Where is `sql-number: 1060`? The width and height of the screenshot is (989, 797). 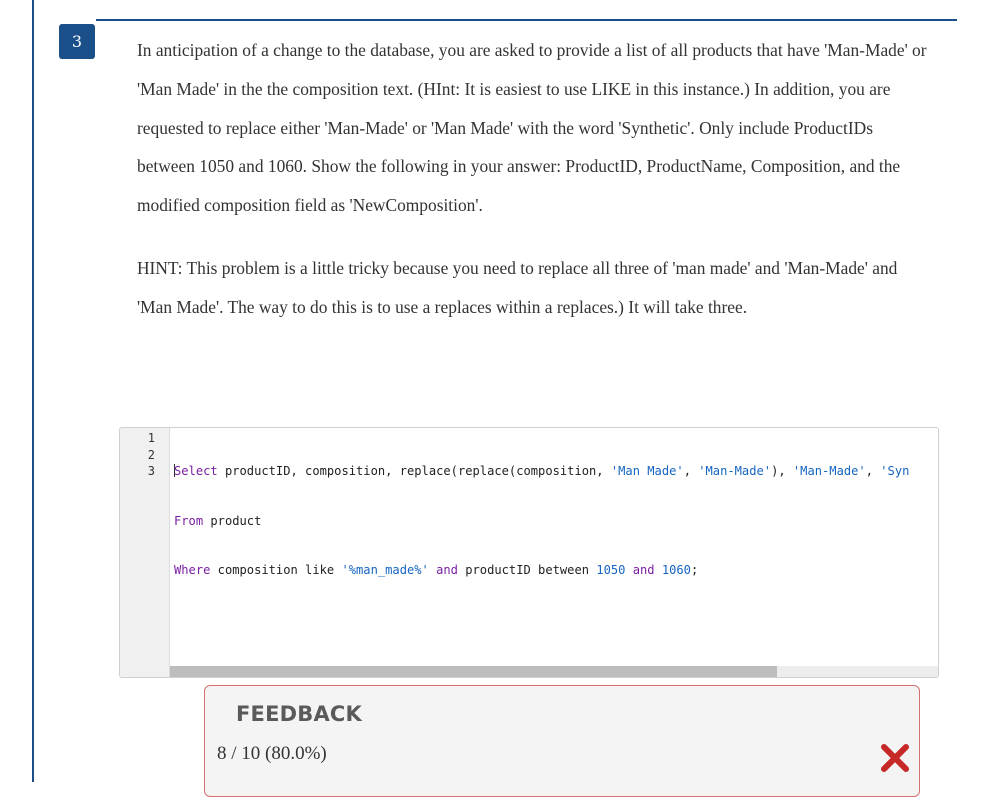 sql-number: 1060 is located at coordinates (676, 570).